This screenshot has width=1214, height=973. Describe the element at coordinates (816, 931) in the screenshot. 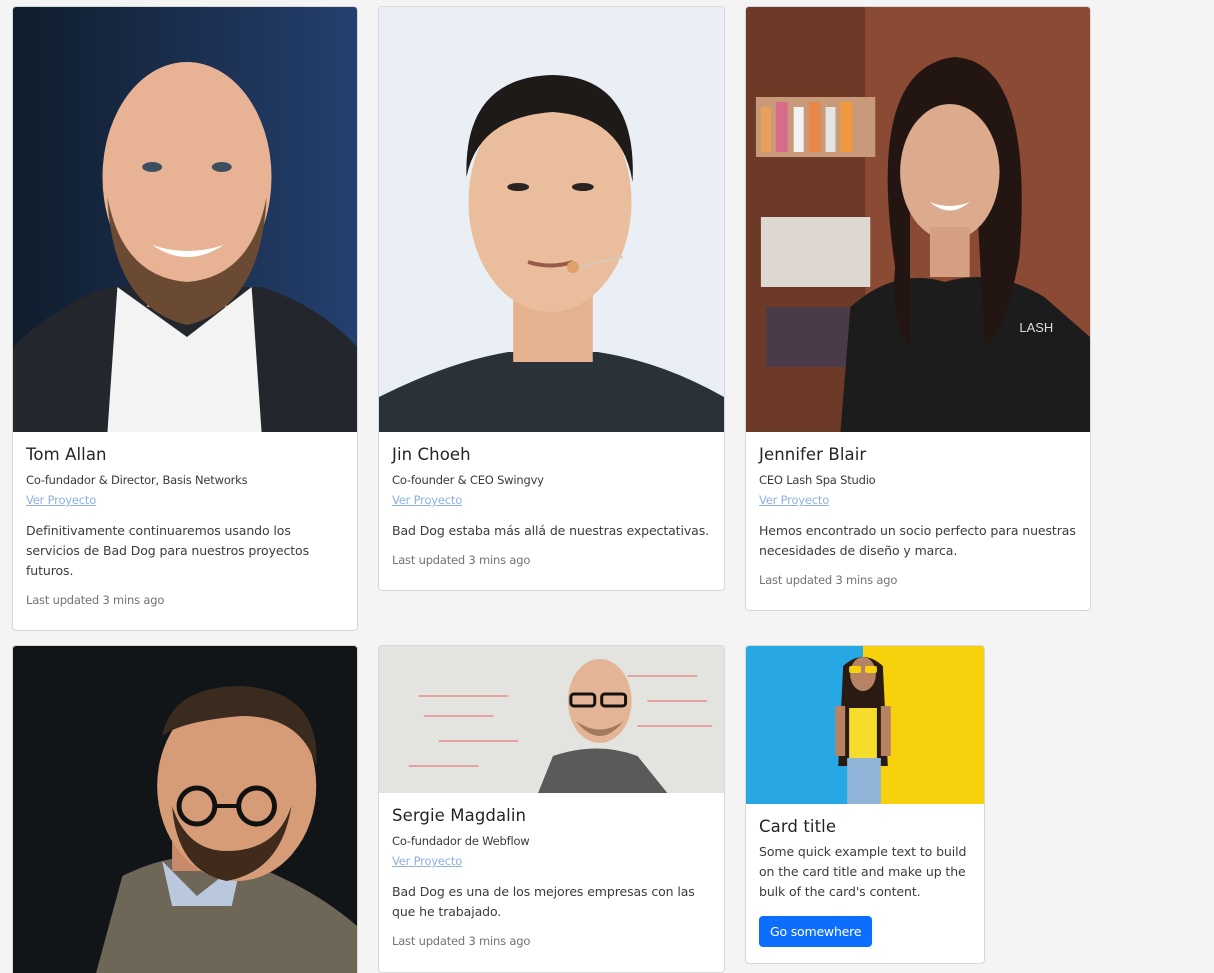

I see `go-somewhere-button: Go somewhere` at that location.